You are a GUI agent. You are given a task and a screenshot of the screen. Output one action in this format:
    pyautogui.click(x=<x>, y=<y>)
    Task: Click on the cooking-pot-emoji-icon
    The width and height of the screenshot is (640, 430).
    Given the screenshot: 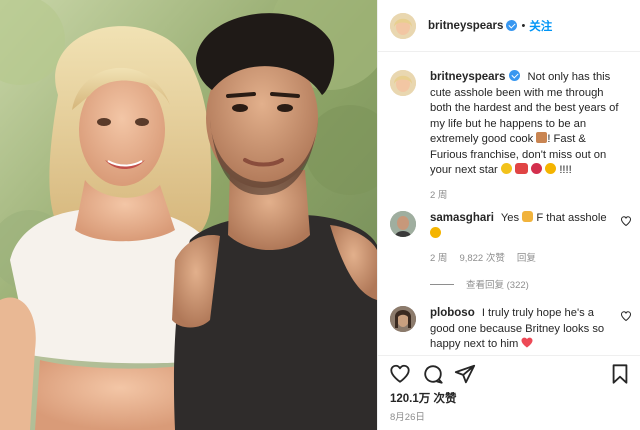 What is the action you would take?
    pyautogui.click(x=542, y=137)
    